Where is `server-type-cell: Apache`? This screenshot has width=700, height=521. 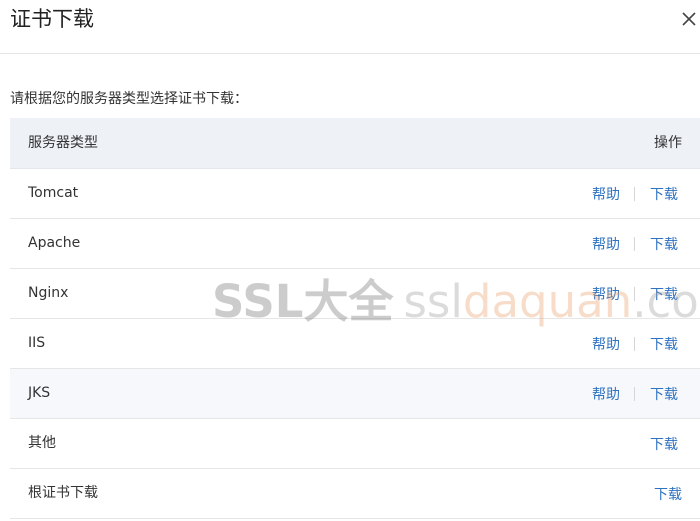 server-type-cell: Apache is located at coordinates (54, 243).